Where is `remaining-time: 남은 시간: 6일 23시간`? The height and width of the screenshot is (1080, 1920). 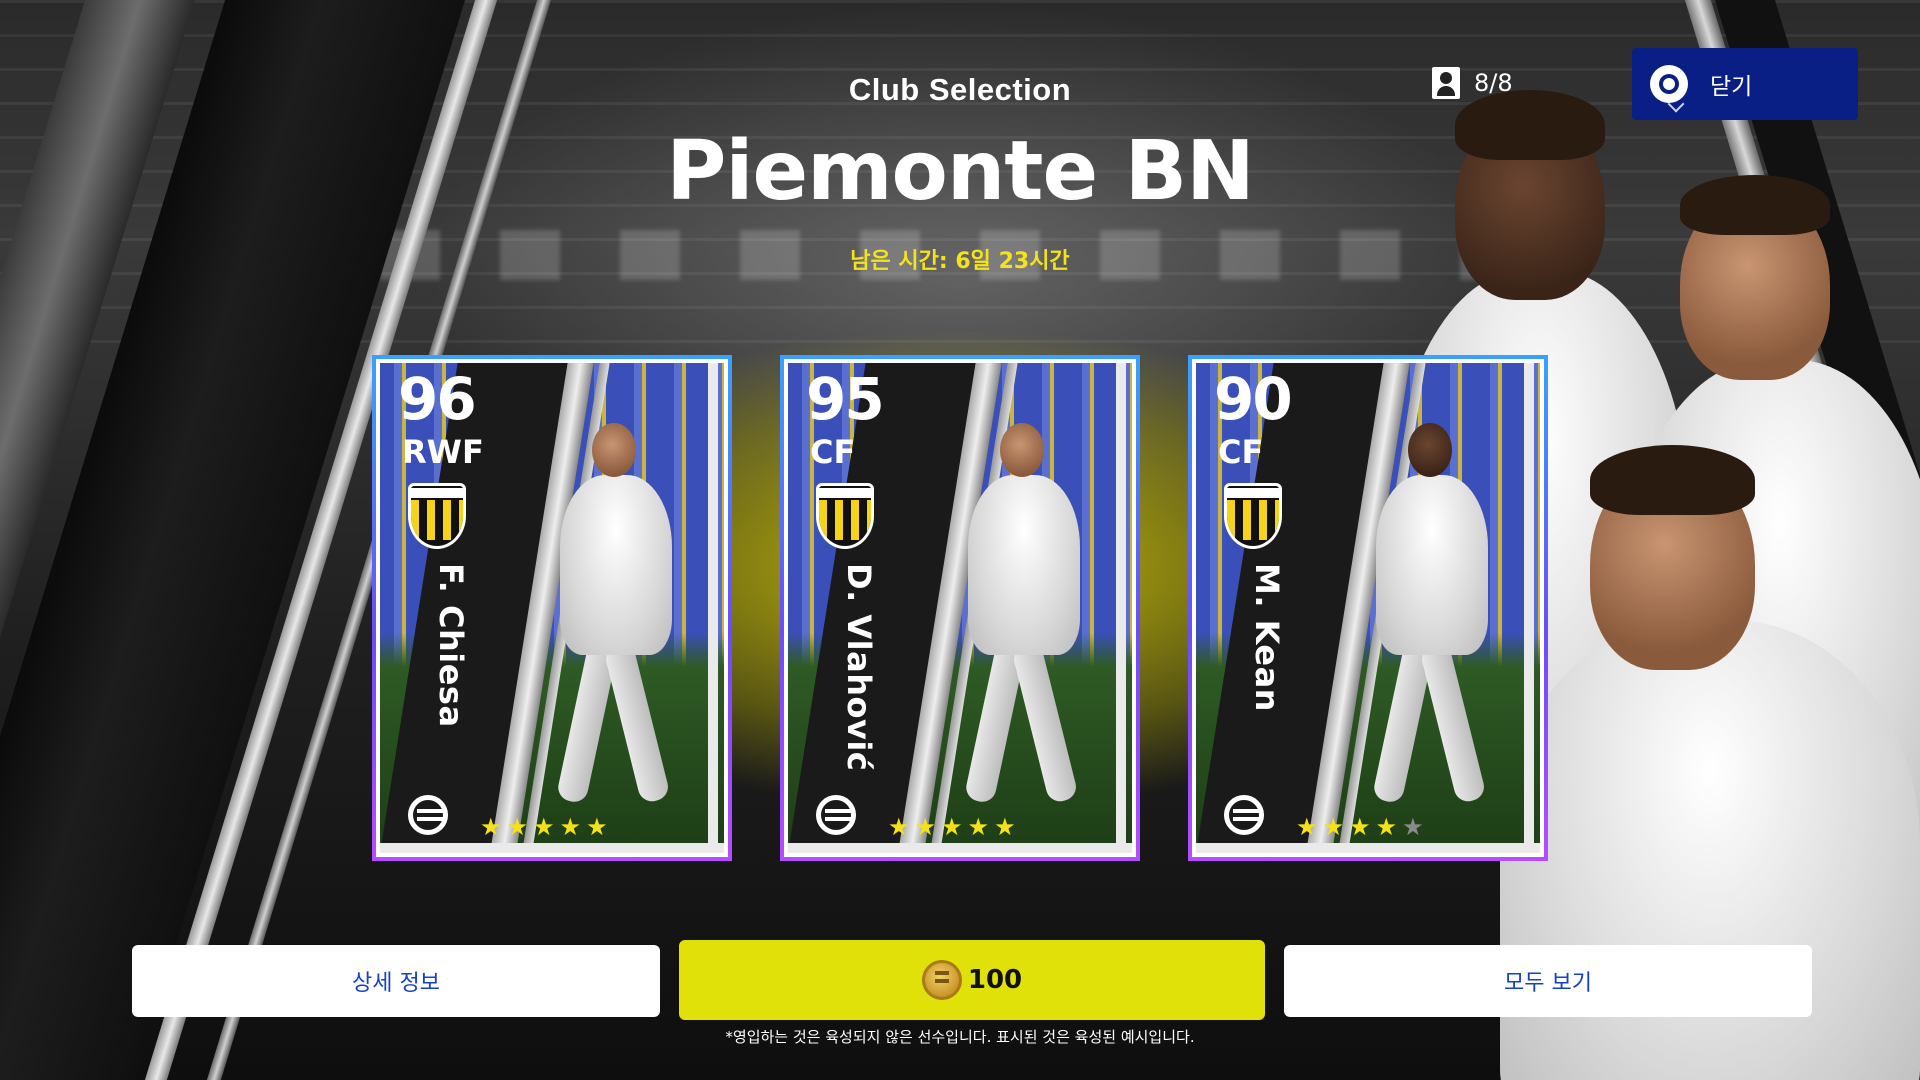 remaining-time: 남은 시간: 6일 23시간 is located at coordinates (960, 261).